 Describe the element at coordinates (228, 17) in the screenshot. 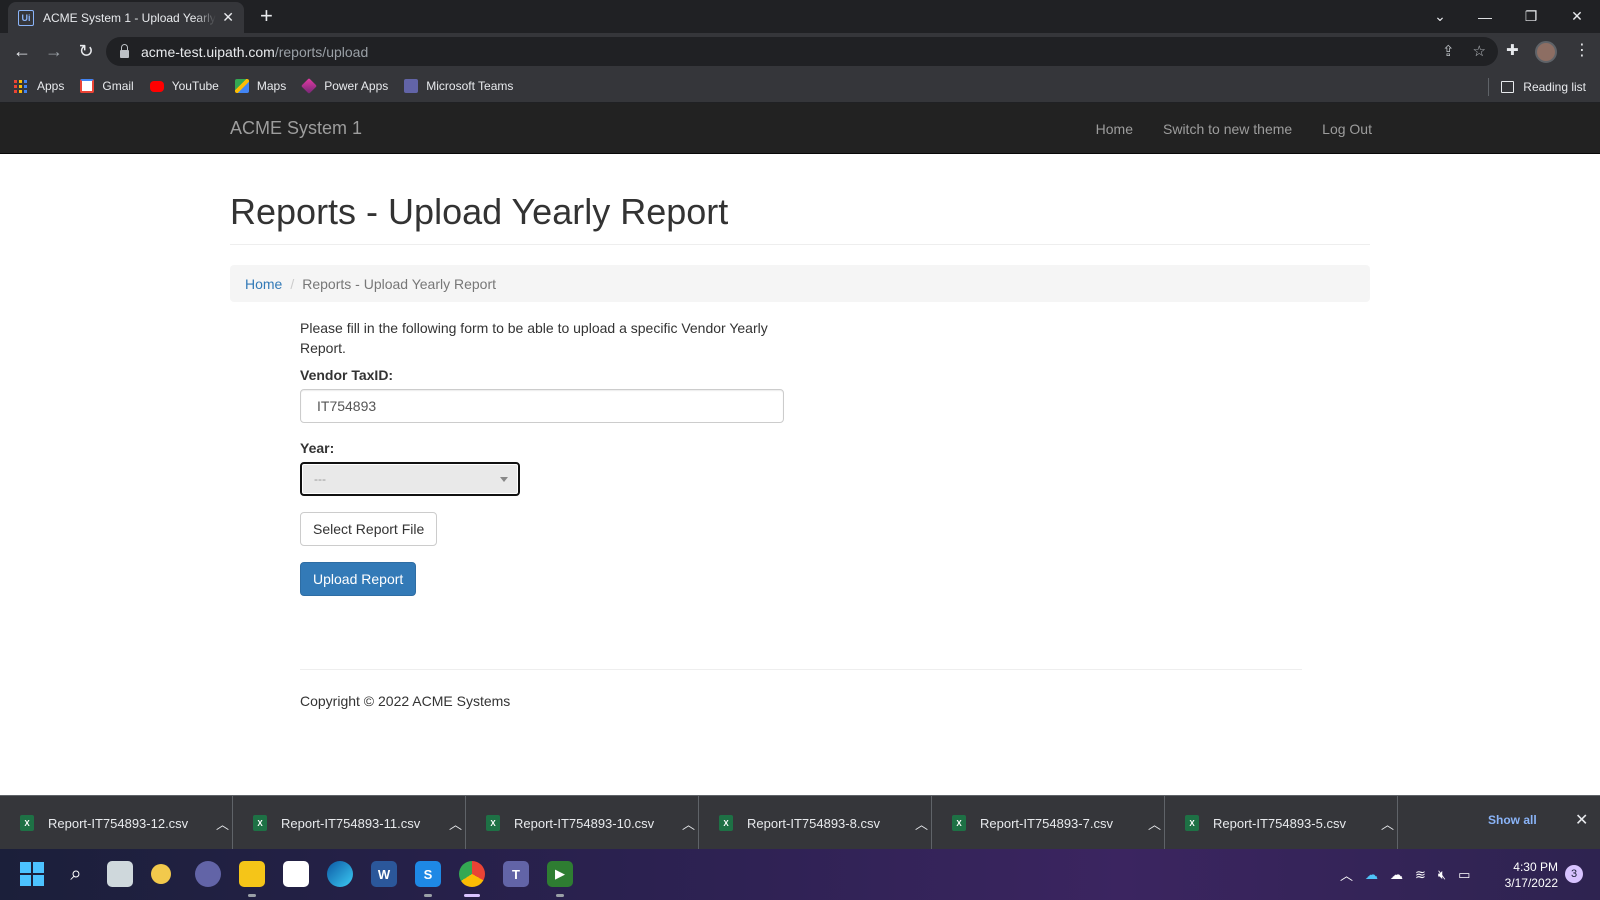

I see `tab-close-icon: ✕` at that location.